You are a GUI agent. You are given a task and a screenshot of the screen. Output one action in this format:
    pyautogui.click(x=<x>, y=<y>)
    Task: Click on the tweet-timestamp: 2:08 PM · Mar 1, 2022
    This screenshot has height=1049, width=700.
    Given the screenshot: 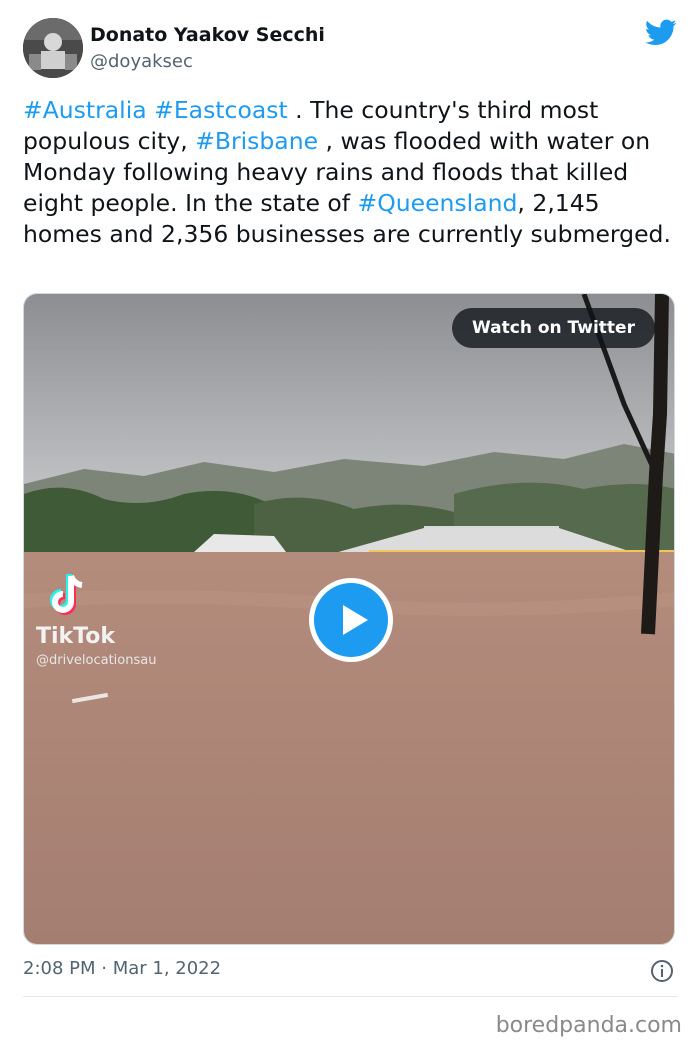 What is the action you would take?
    pyautogui.click(x=122, y=968)
    